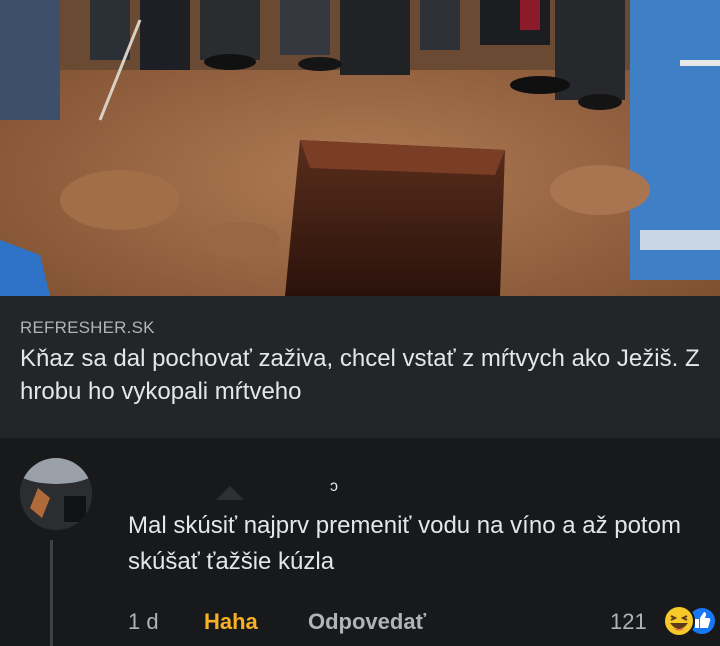  I want to click on commenter-avatar, so click(56, 494).